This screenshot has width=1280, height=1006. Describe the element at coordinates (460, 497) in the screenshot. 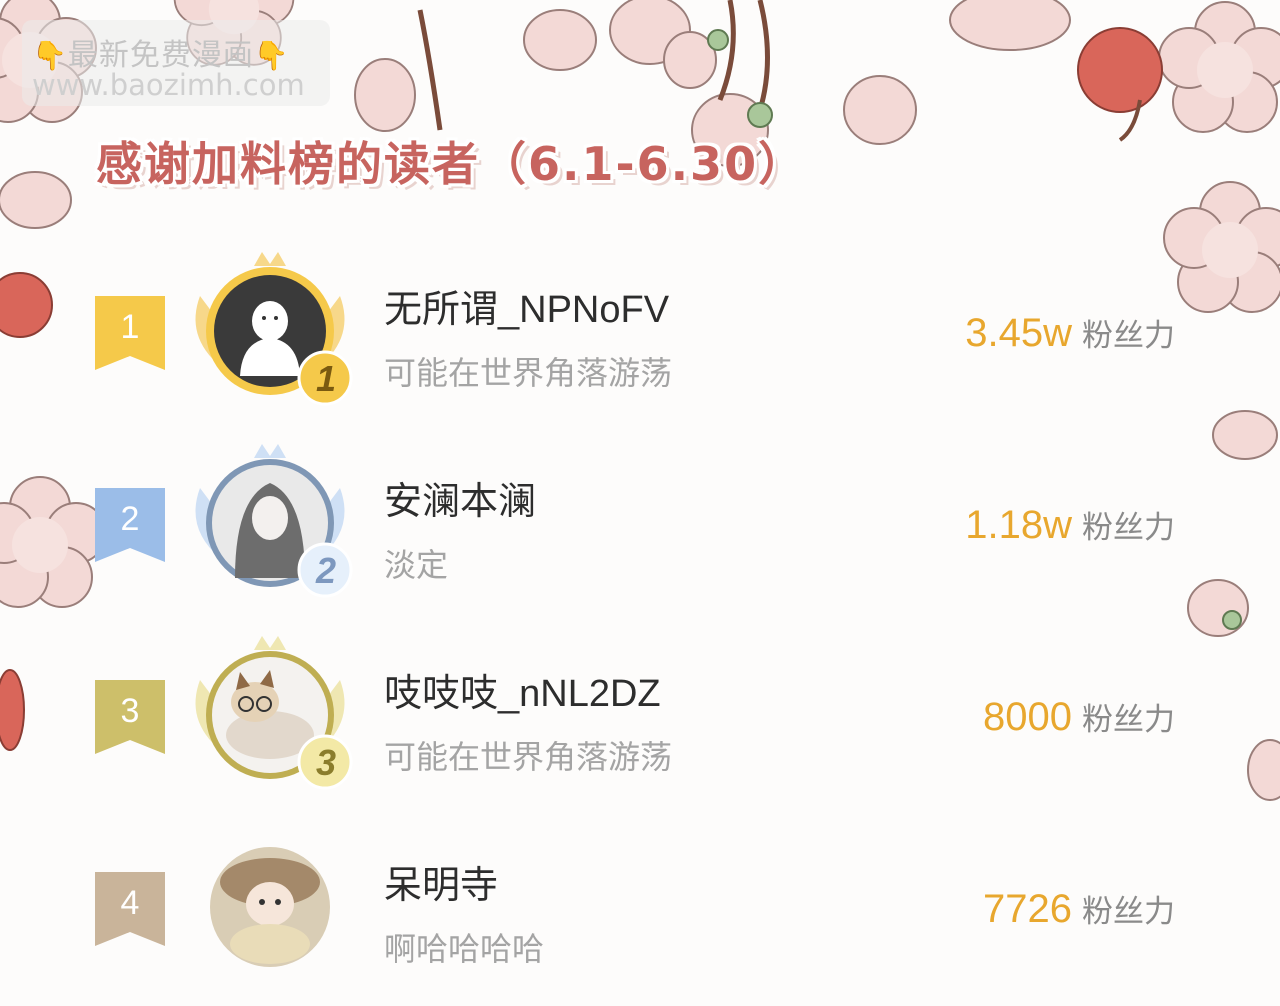

I see `user-name: 安澜本澜` at that location.